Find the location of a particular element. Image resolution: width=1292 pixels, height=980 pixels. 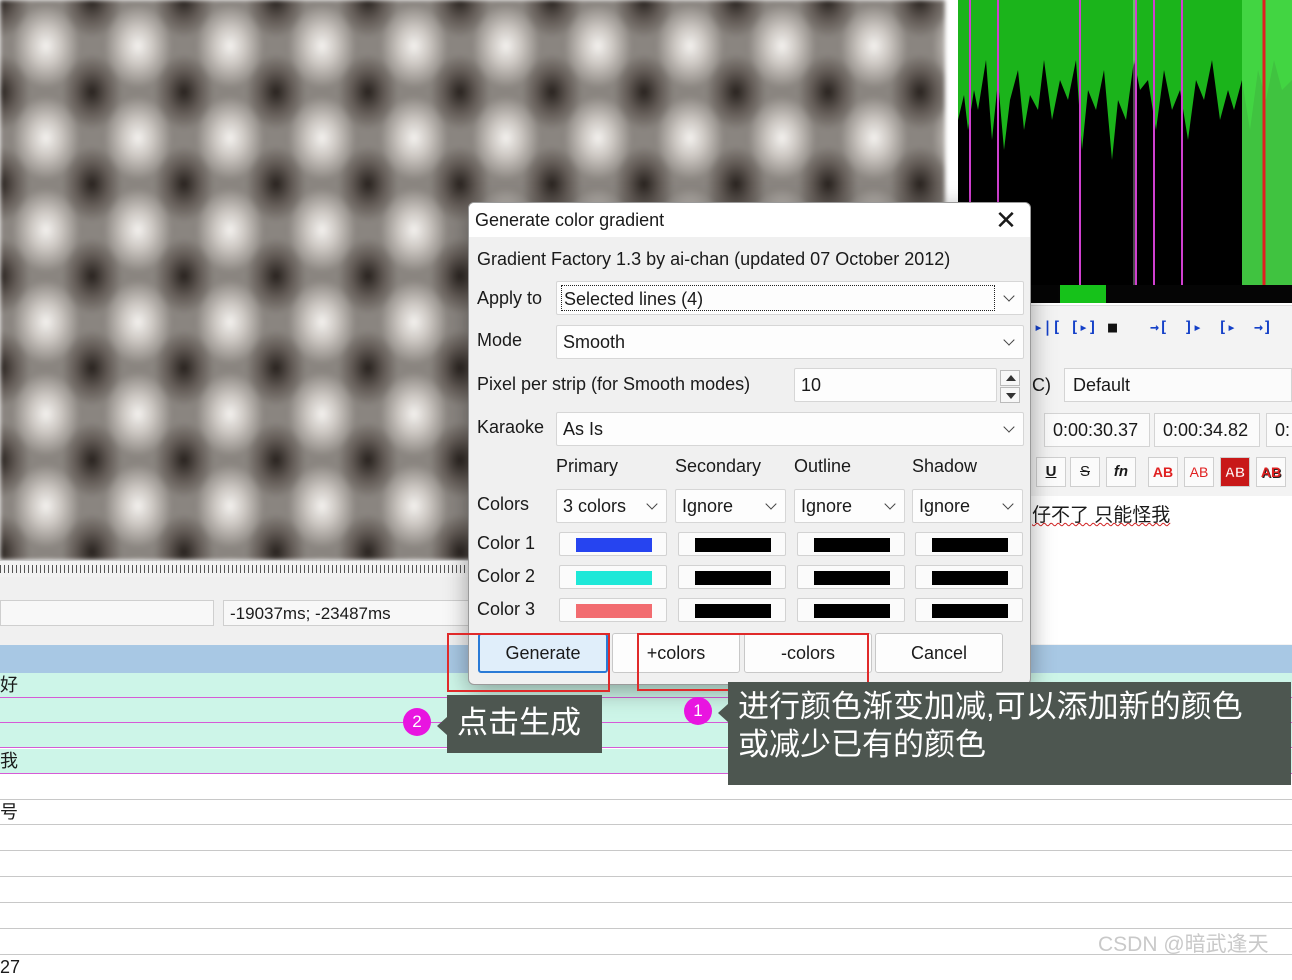

color-2-shadow-button is located at coordinates (969, 577).